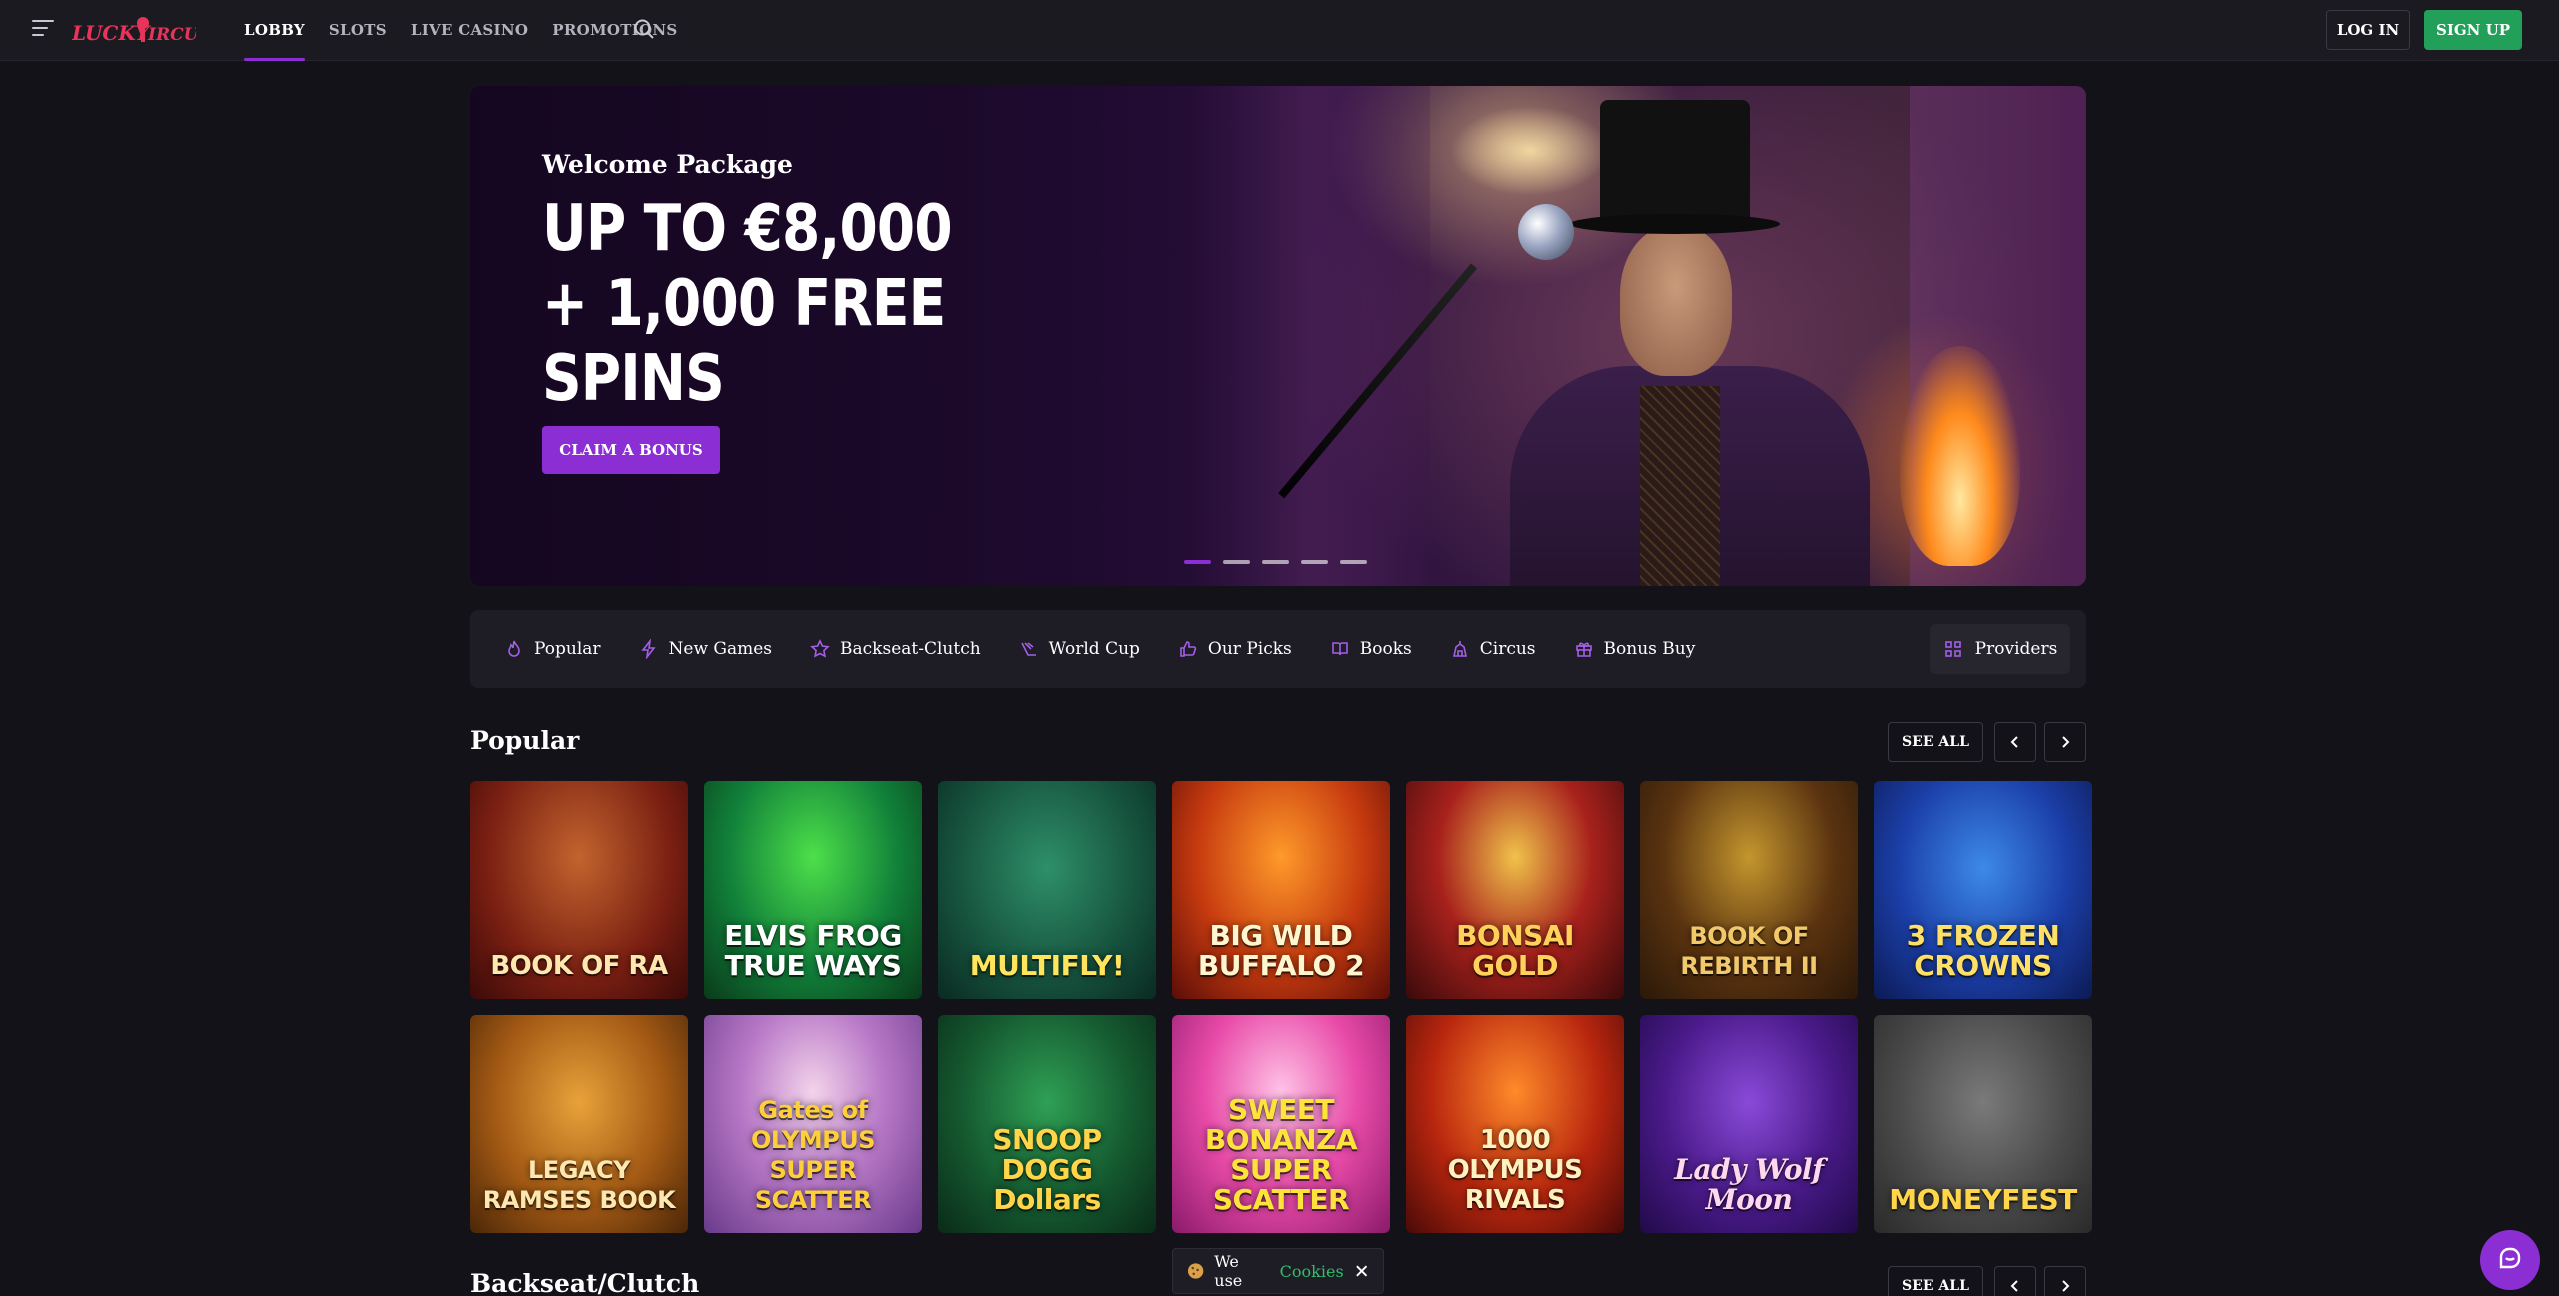  I want to click on game-tile-elvis-frog: ELVIS FROG TRUE WAYS, so click(813, 890).